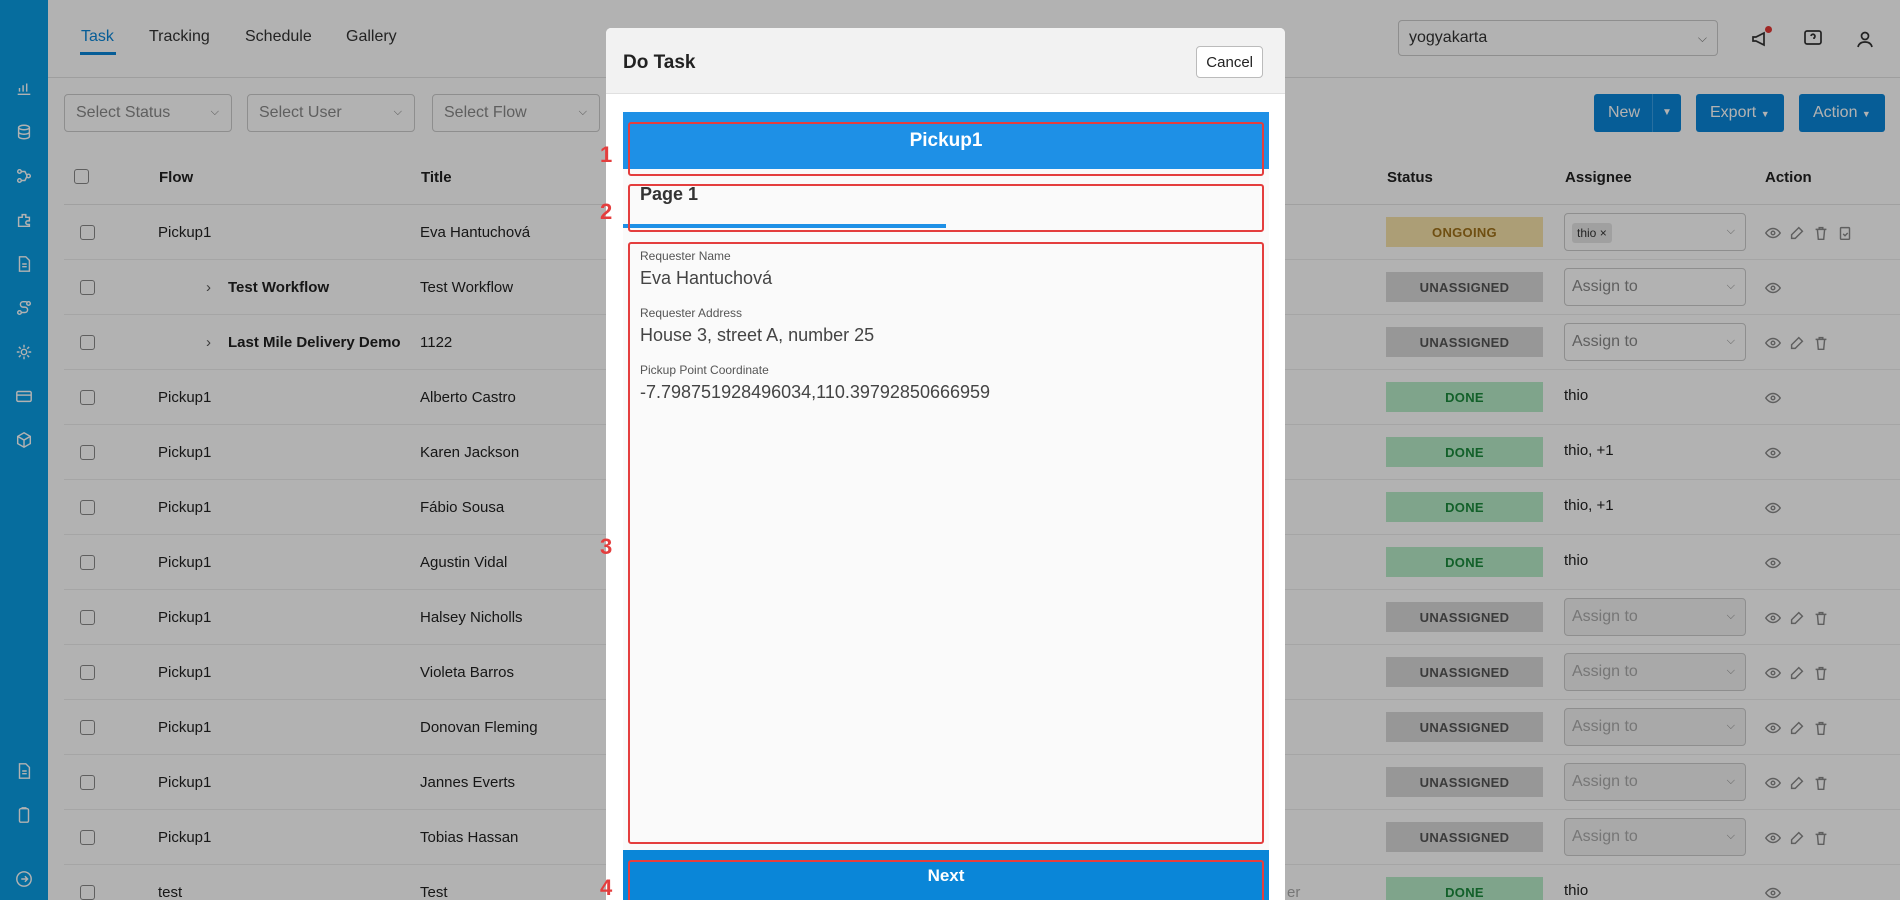  Describe the element at coordinates (1229, 62) in the screenshot. I see `cancel-button: Cancel` at that location.